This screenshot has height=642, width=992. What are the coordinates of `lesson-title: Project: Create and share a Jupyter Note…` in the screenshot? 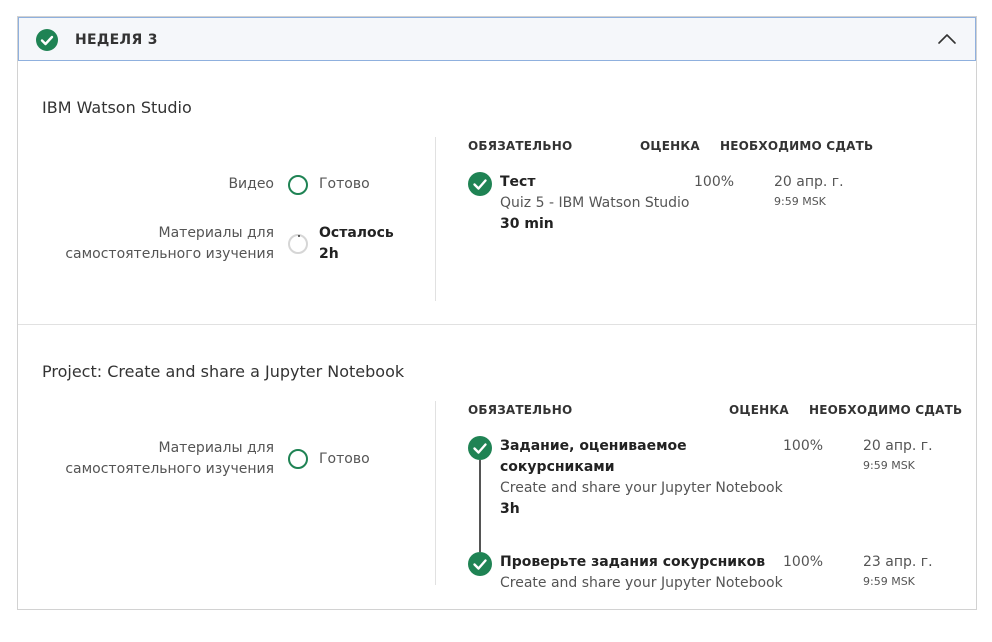 It's located at (223, 371).